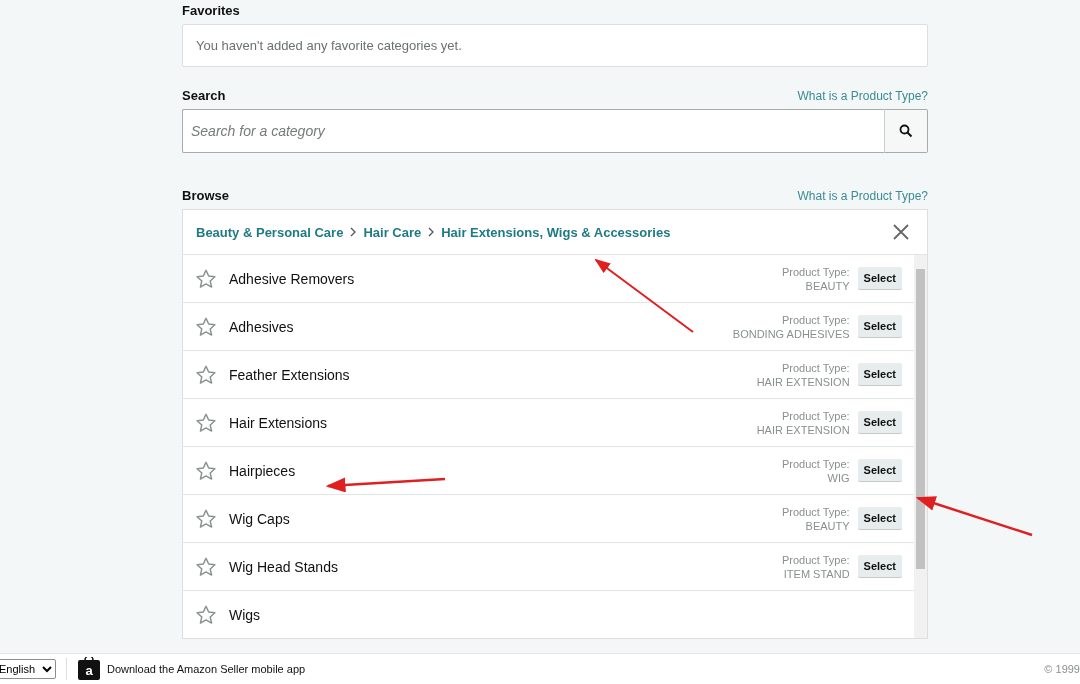  I want to click on search-field: Search for a category, so click(533, 131).